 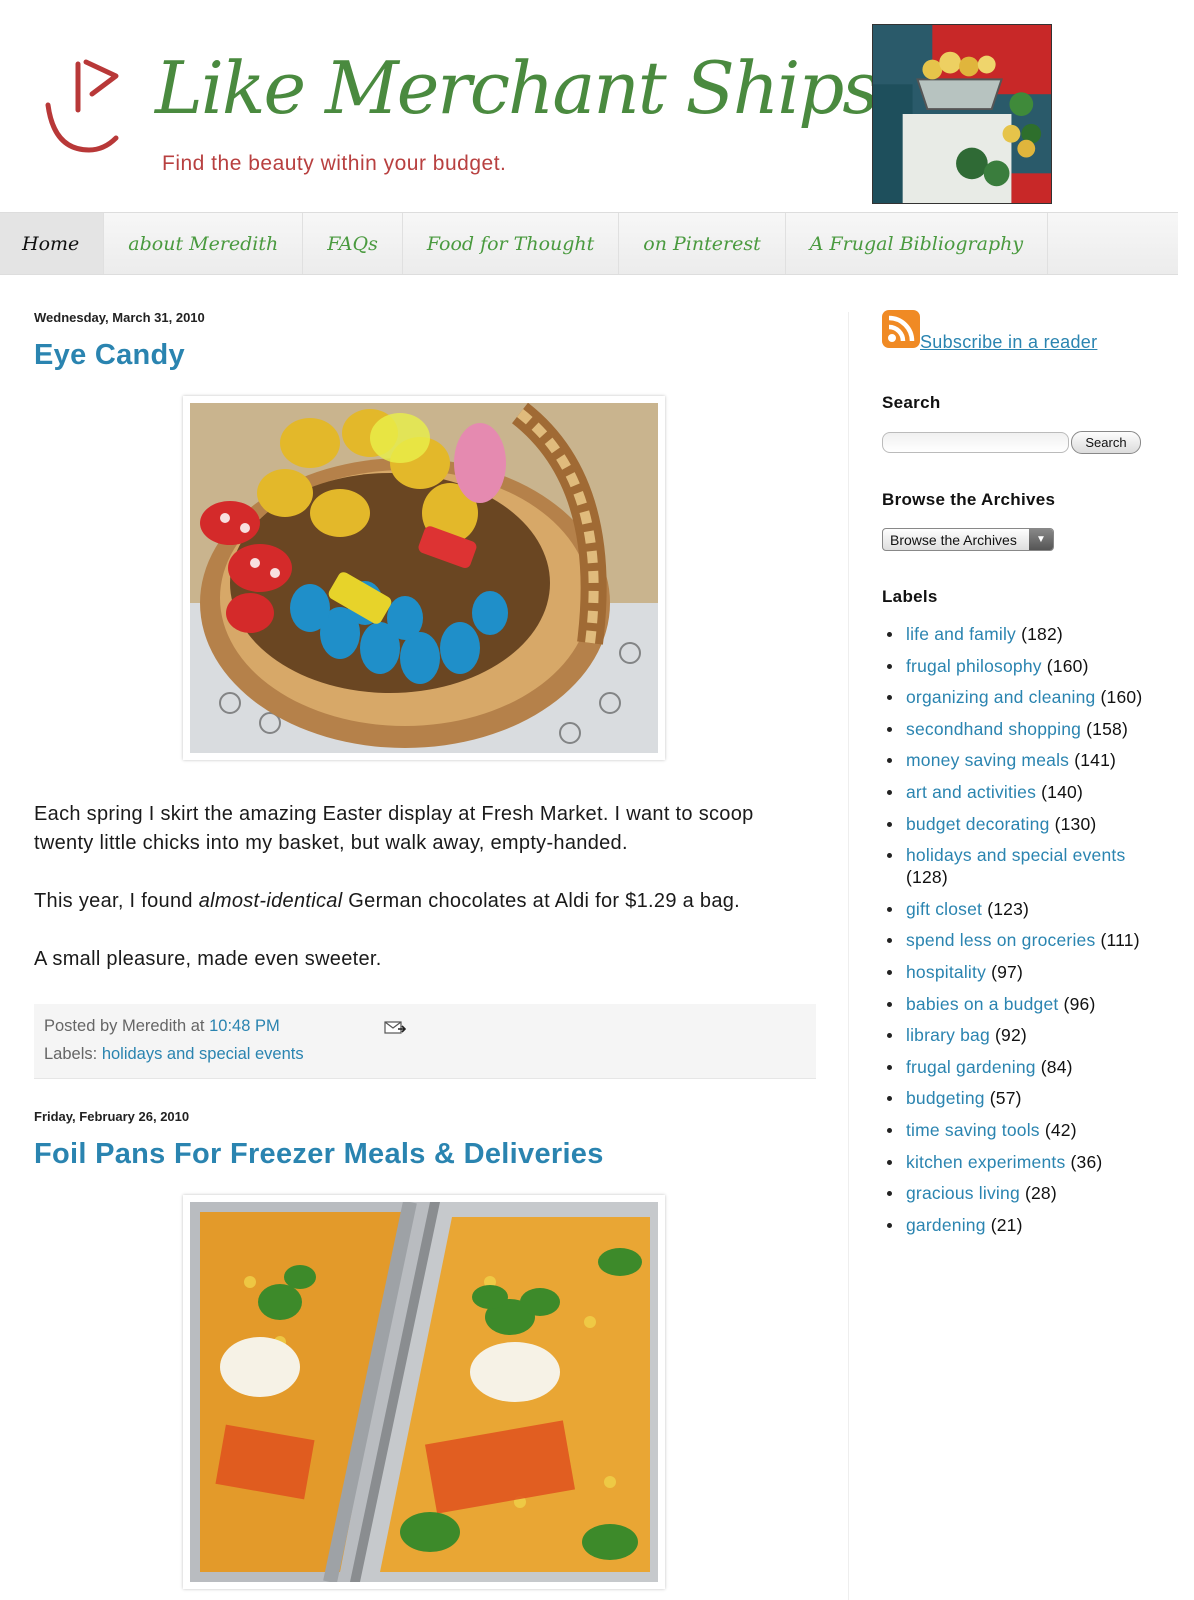 What do you see at coordinates (944, 909) in the screenshot?
I see `label-link: gift closet` at bounding box center [944, 909].